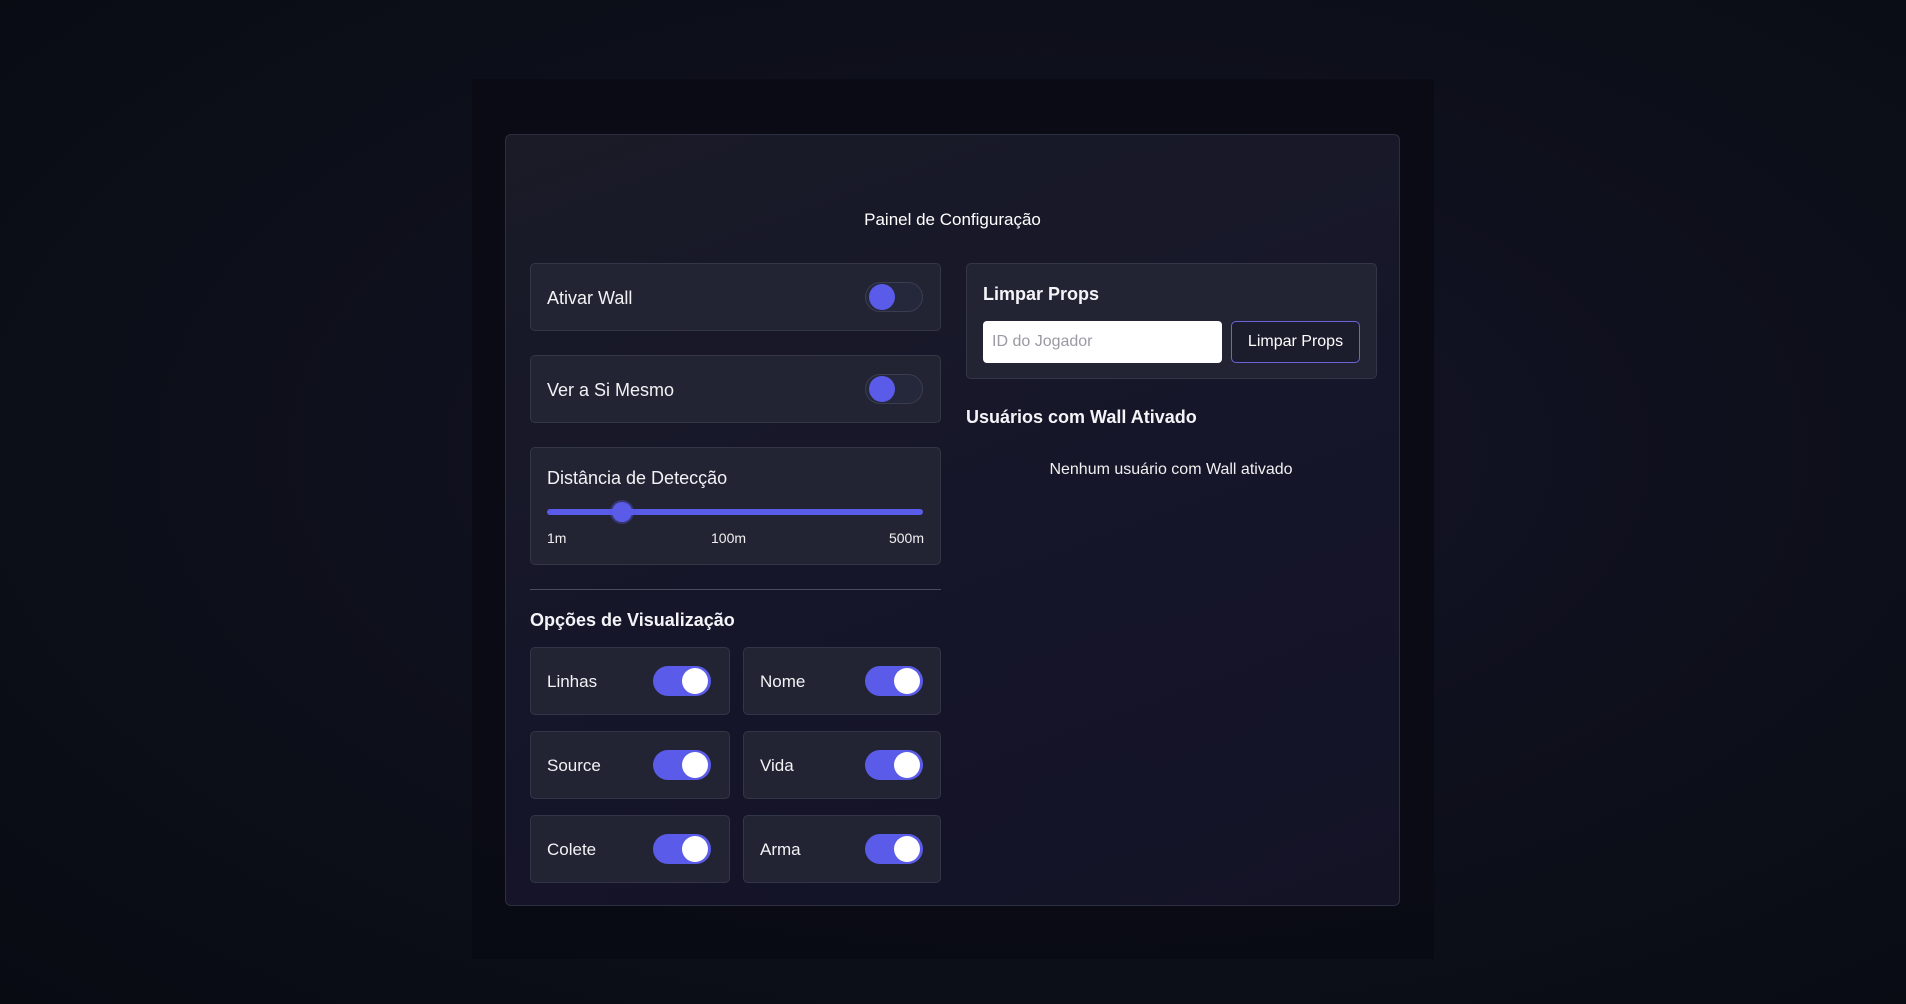 This screenshot has height=1004, width=1906. I want to click on wall-users-empty-message: Nenhum usuário com Wall ativado, so click(1171, 469).